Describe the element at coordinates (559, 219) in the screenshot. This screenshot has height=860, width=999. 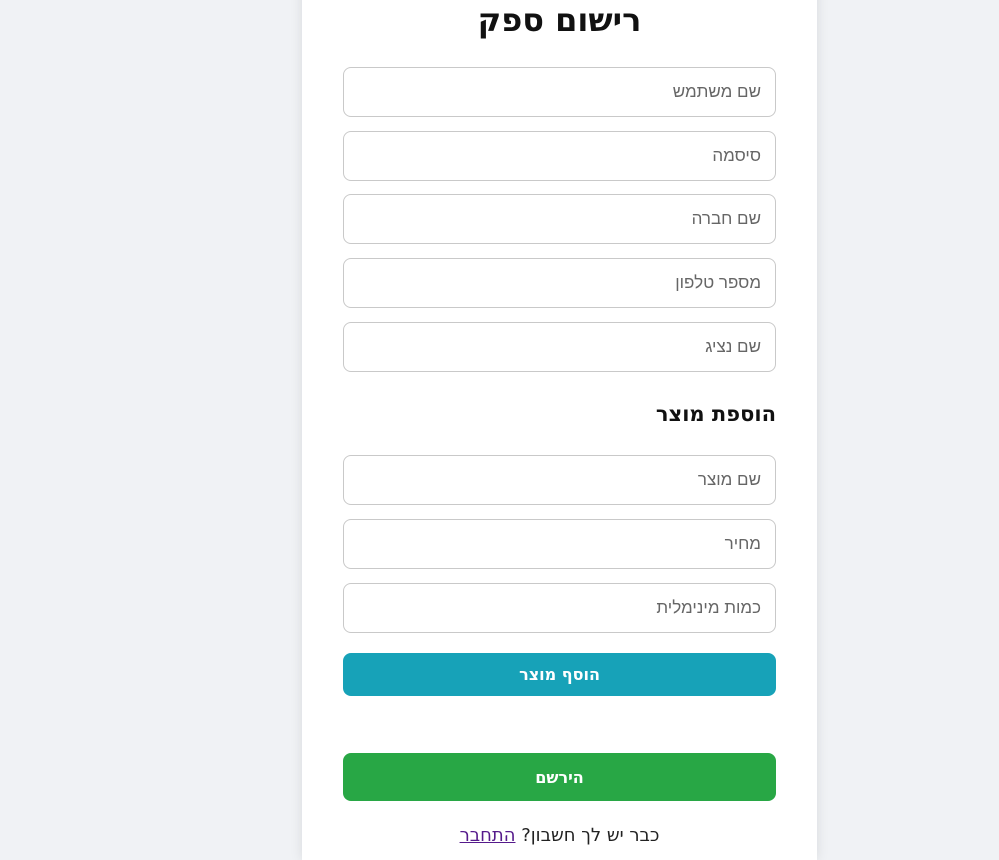
I see `company-name-field` at that location.